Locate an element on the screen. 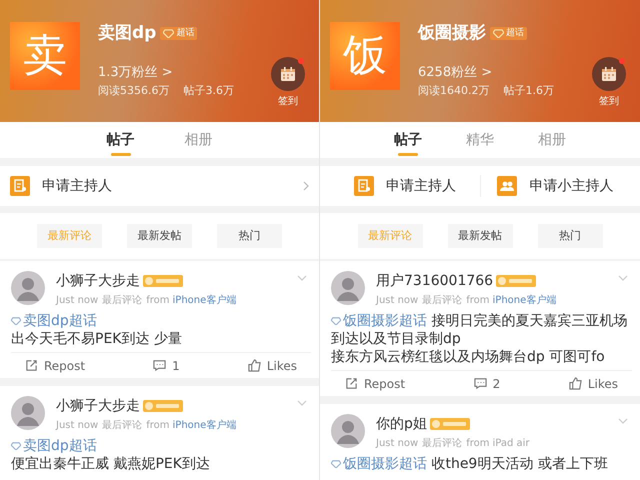  topic-avatar: 饭 is located at coordinates (365, 56).